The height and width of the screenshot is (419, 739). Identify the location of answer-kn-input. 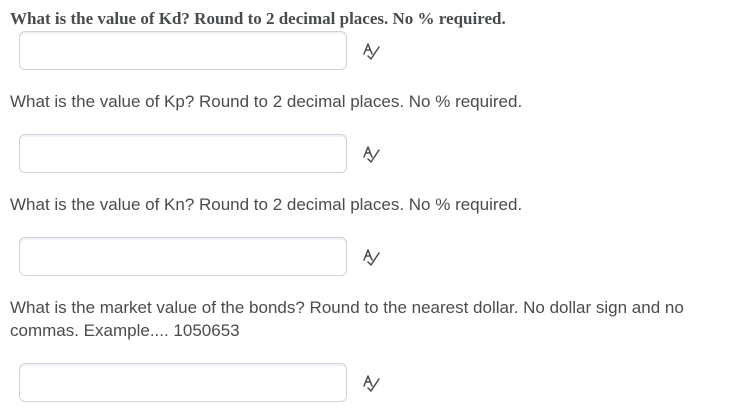
(183, 256).